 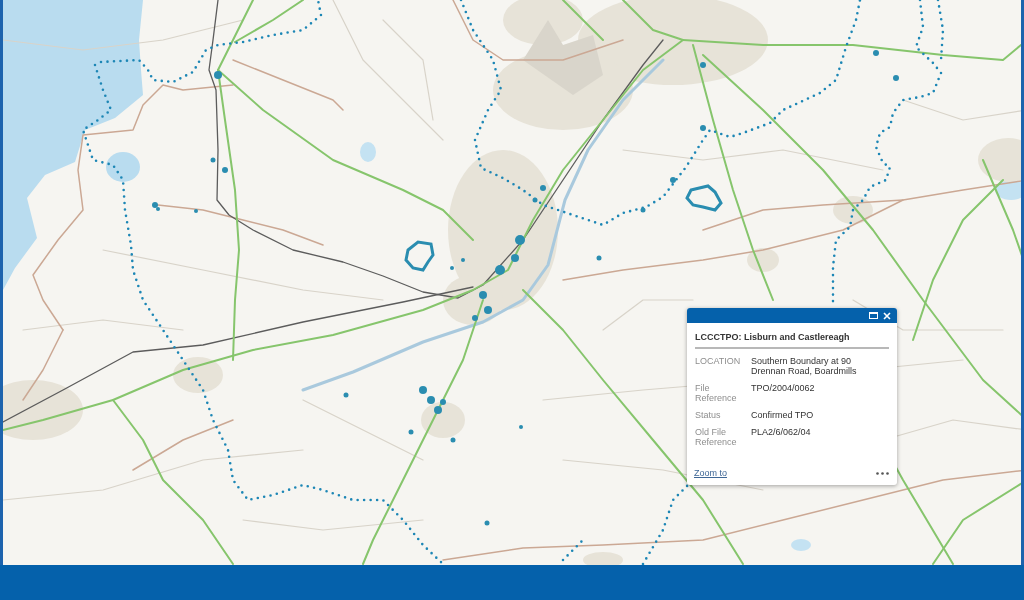 I want to click on field-value: Southern Boundary at 90 Drennan Road, Boardmills, so click(x=804, y=366).